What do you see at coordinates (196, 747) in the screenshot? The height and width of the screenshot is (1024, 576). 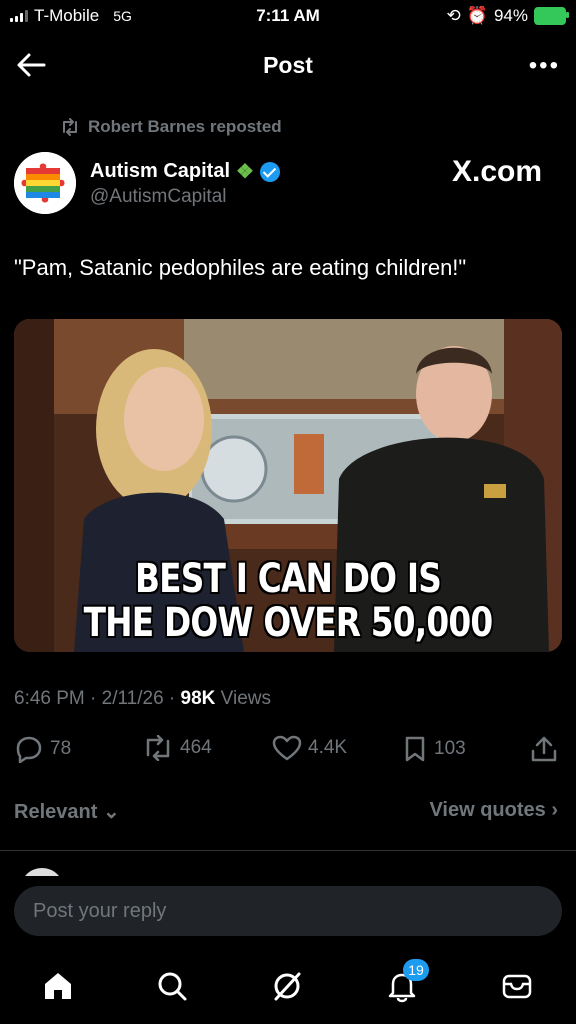 I see `repost-count: 464` at bounding box center [196, 747].